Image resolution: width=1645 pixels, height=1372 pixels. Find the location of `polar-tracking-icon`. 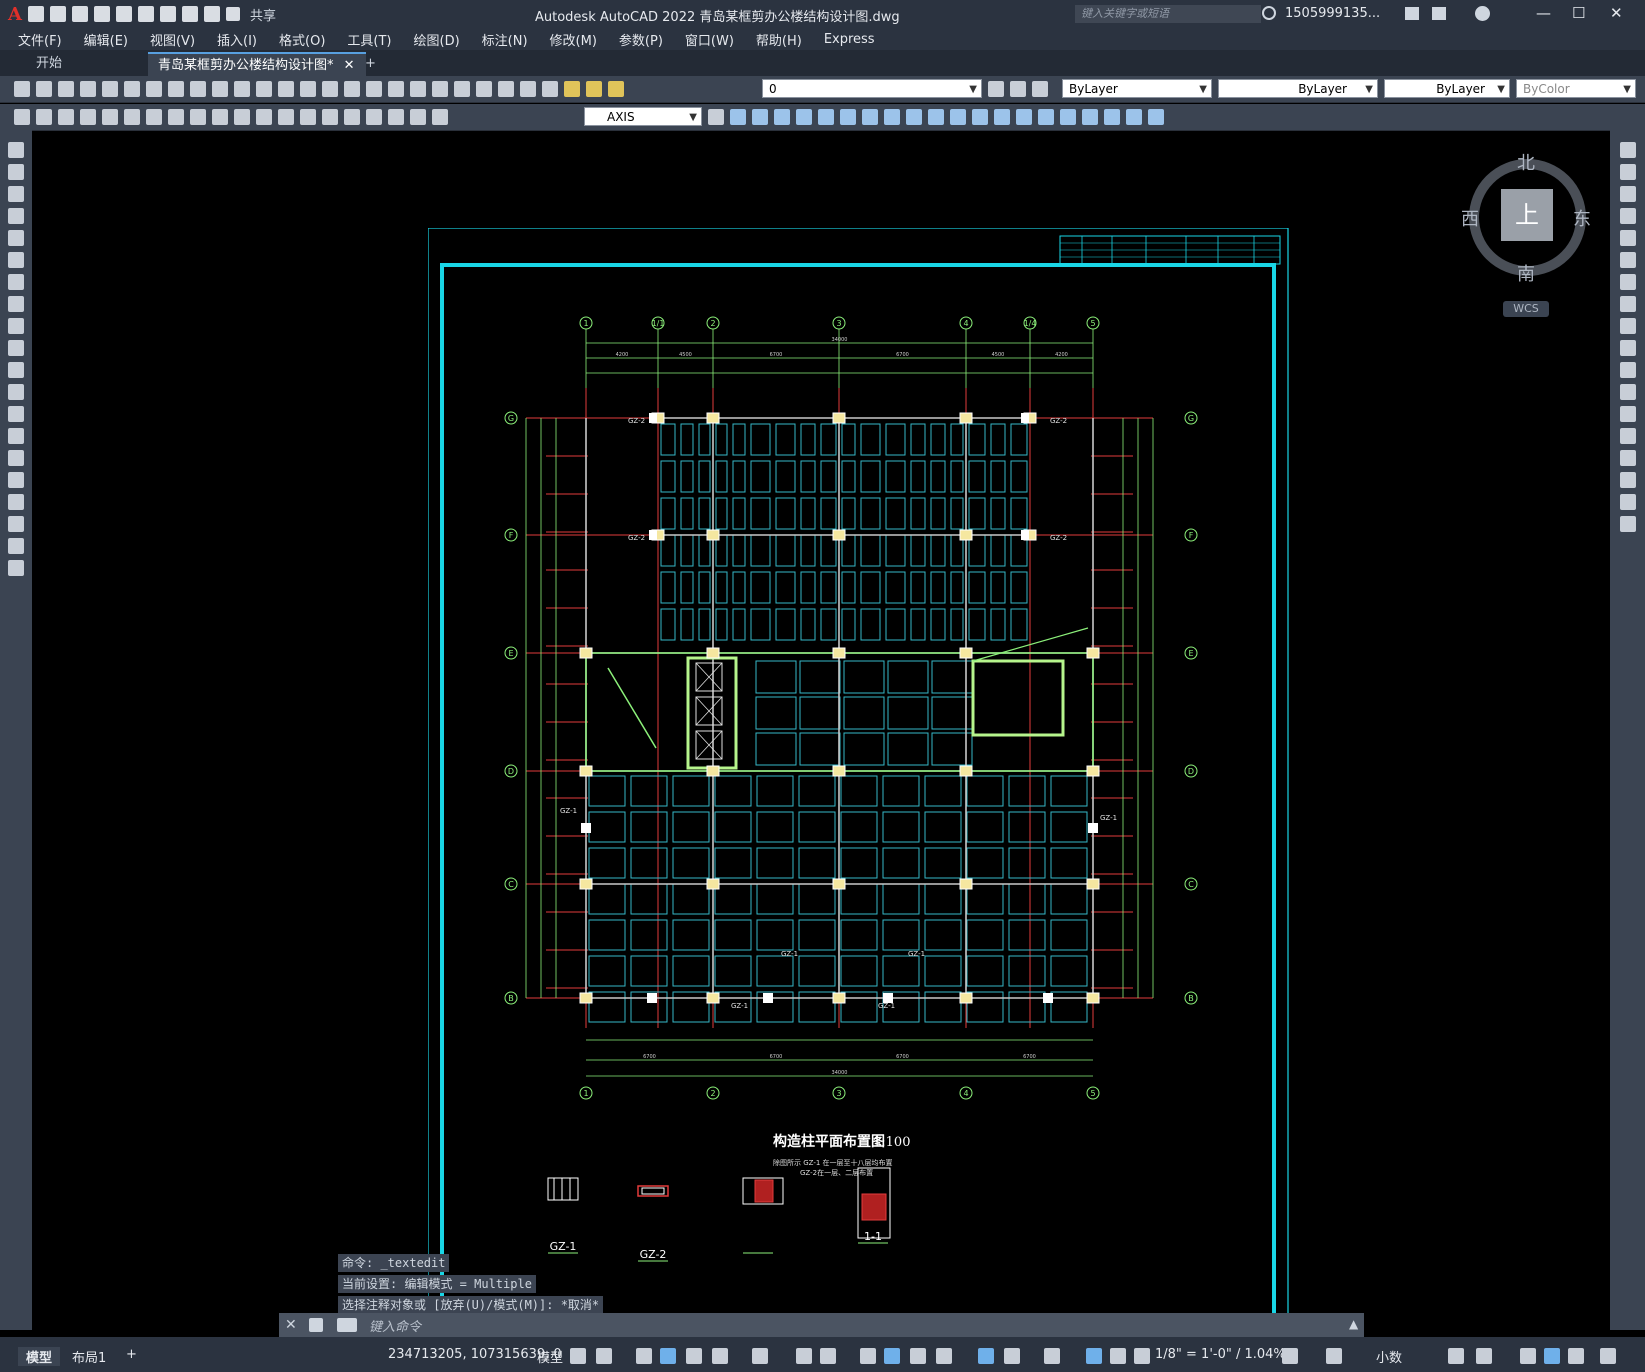

polar-tracking-icon is located at coordinates (720, 1356).